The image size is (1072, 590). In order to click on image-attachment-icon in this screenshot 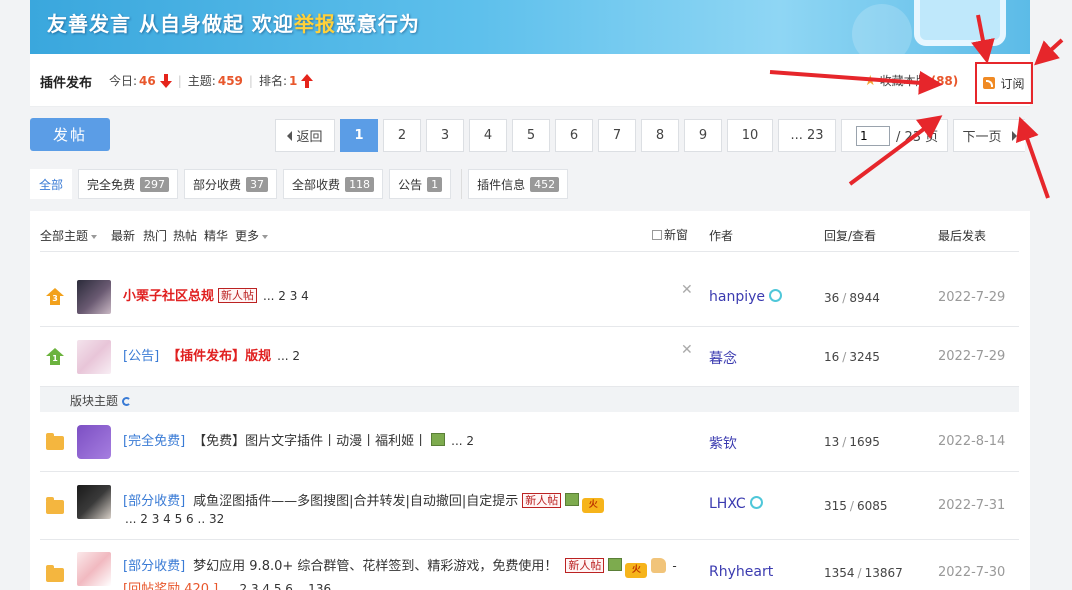, I will do `click(615, 564)`.